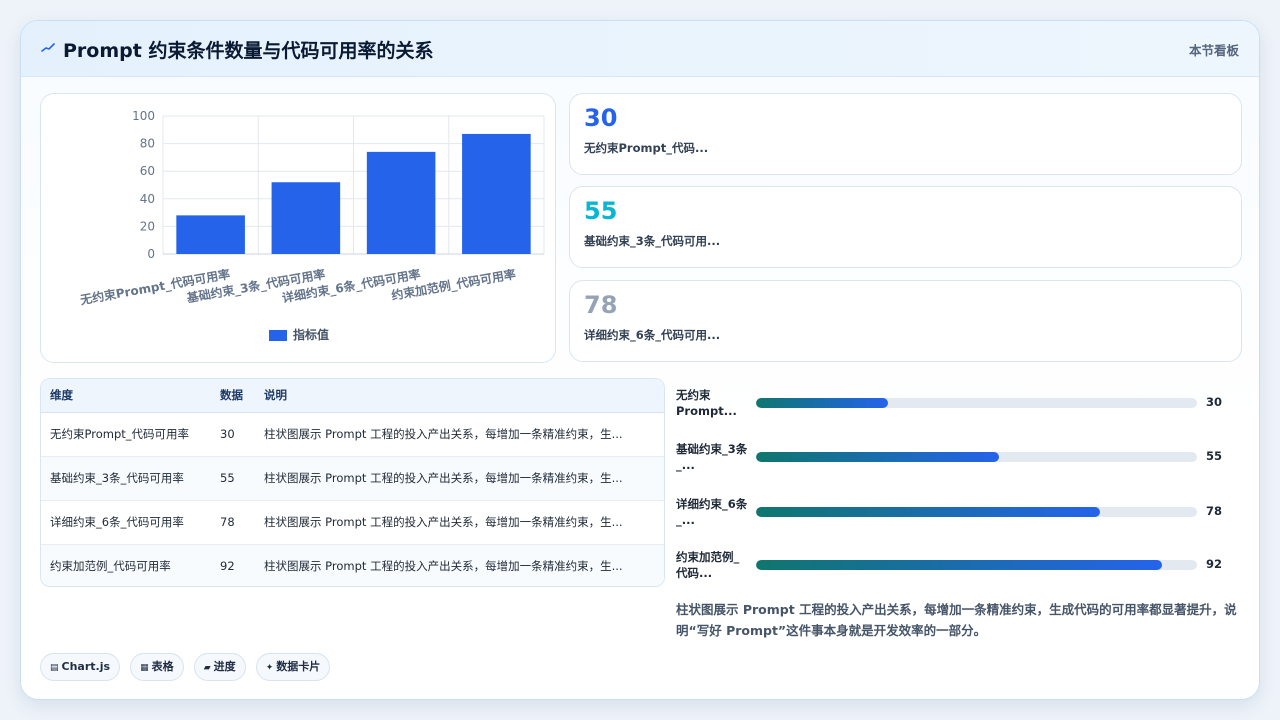 The height and width of the screenshot is (720, 1280). What do you see at coordinates (601, 118) in the screenshot?
I see `stat-value: 30` at bounding box center [601, 118].